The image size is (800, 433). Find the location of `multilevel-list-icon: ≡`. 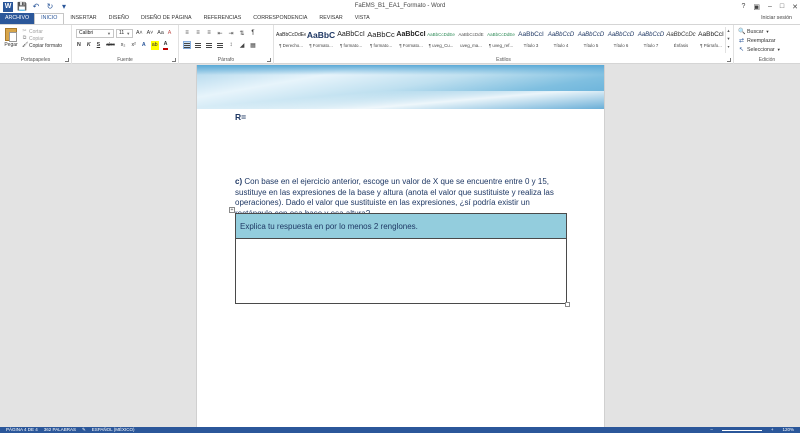

multilevel-list-icon: ≡ is located at coordinates (209, 33).